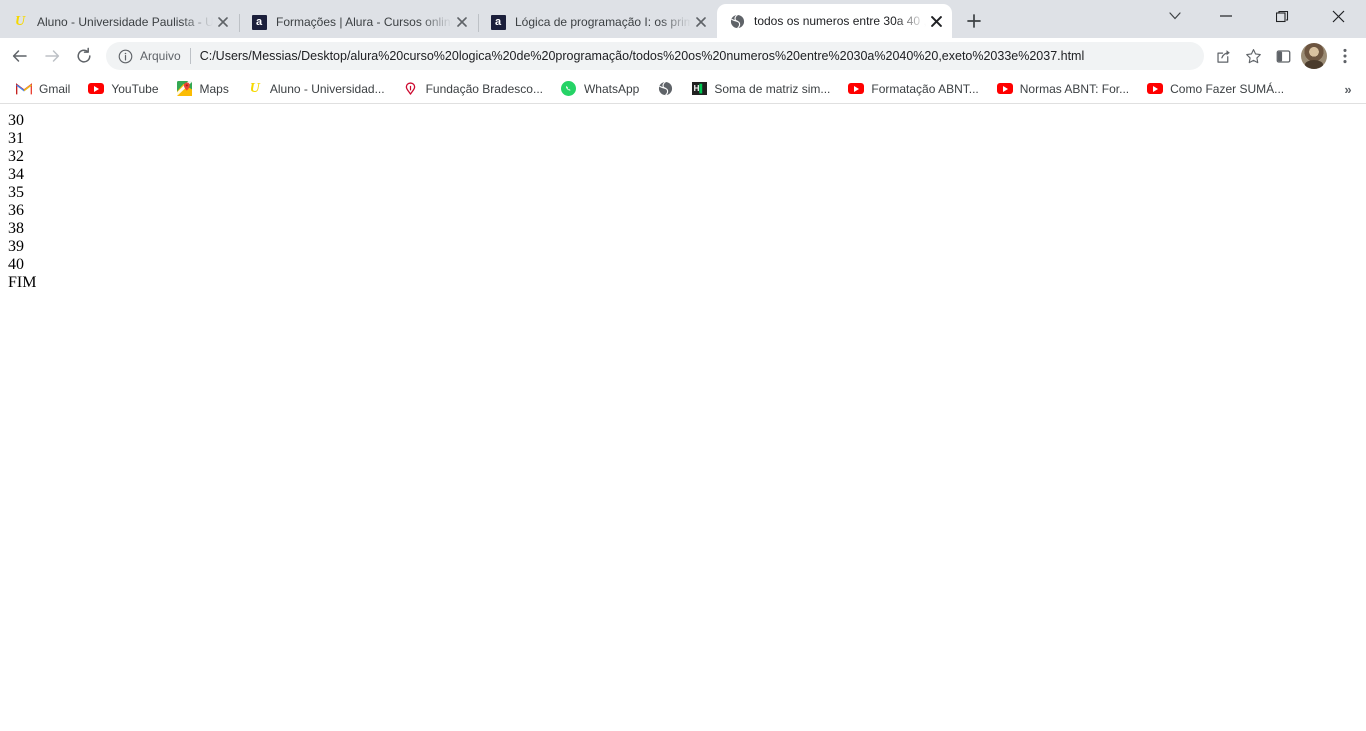 The image size is (1366, 731). I want to click on profile-avatar, so click(1314, 56).